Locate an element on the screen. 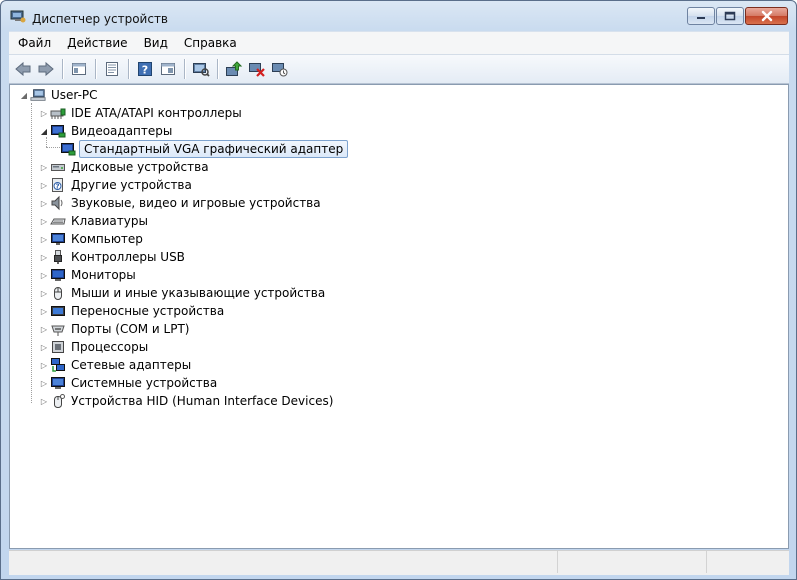 This screenshot has width=797, height=580. device-manager-app-icon is located at coordinates (18, 16).